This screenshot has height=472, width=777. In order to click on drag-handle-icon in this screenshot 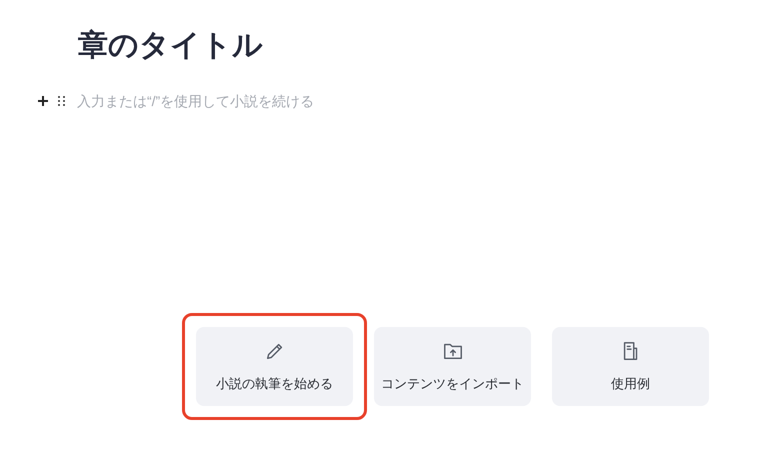, I will do `click(61, 101)`.